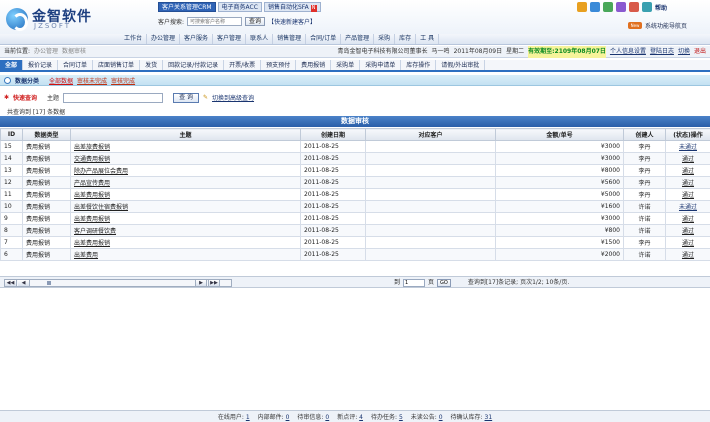 The image size is (710, 422). What do you see at coordinates (361, 417) in the screenshot?
I see `status-new-comments-value: 4` at bounding box center [361, 417].